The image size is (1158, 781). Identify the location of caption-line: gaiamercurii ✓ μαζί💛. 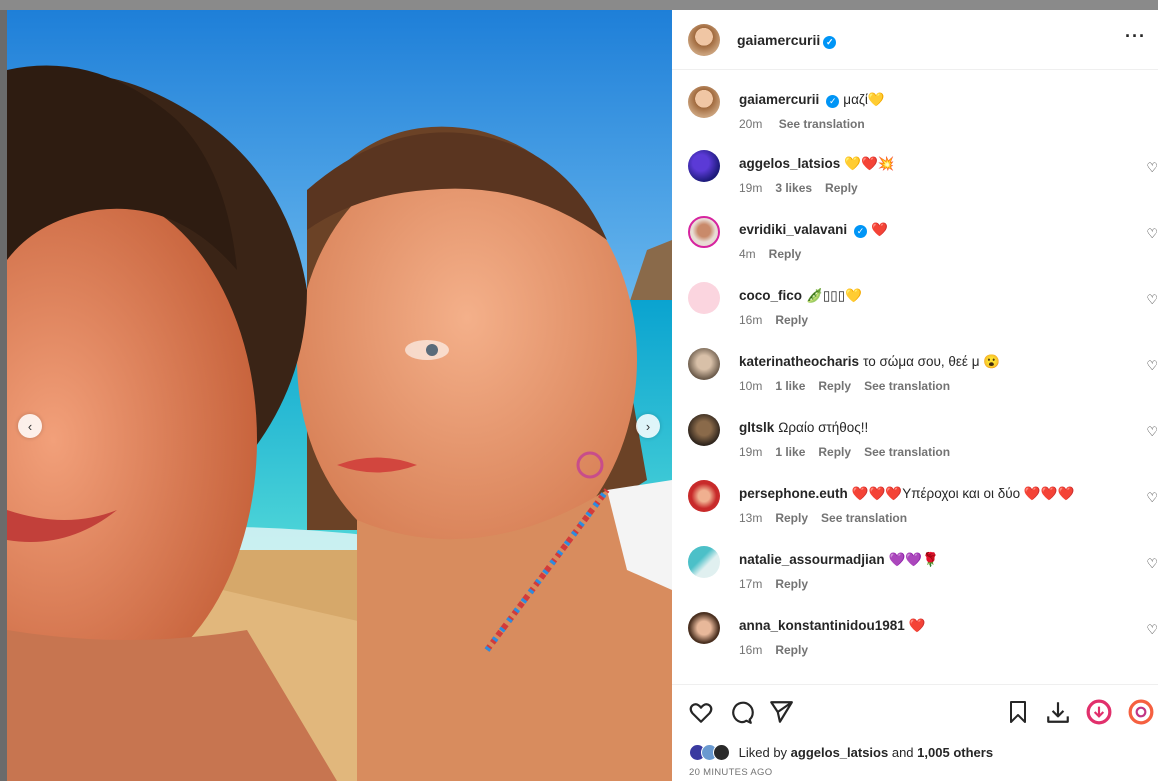
(812, 100).